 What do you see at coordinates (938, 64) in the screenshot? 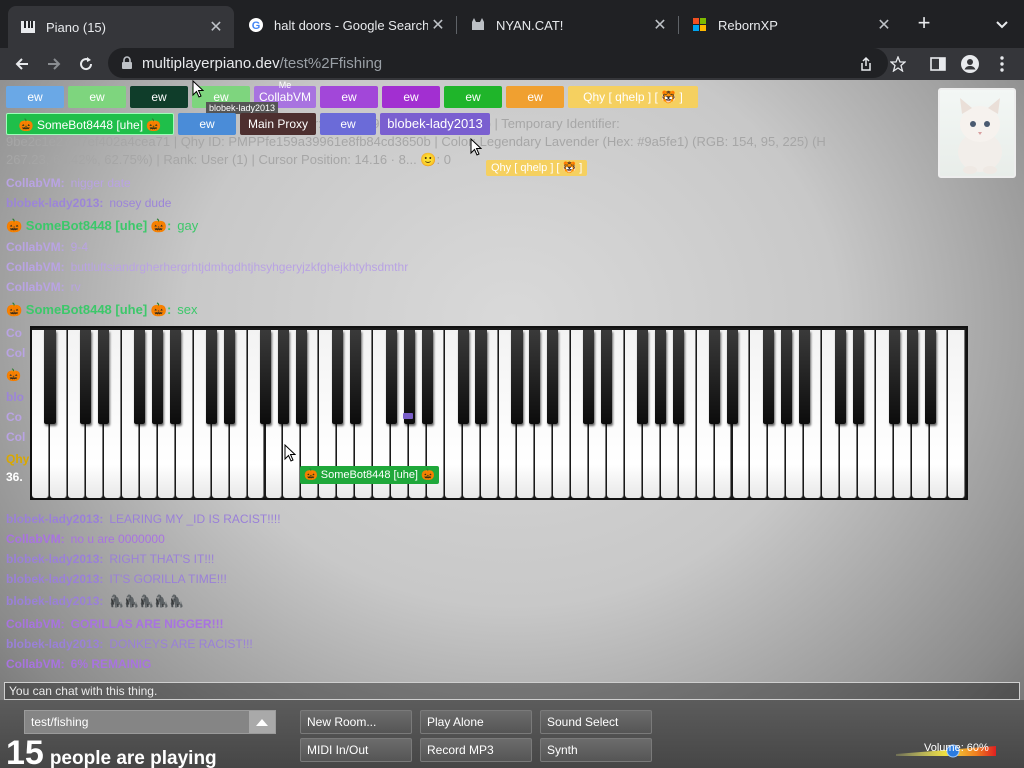
I see `side-panel-icon` at bounding box center [938, 64].